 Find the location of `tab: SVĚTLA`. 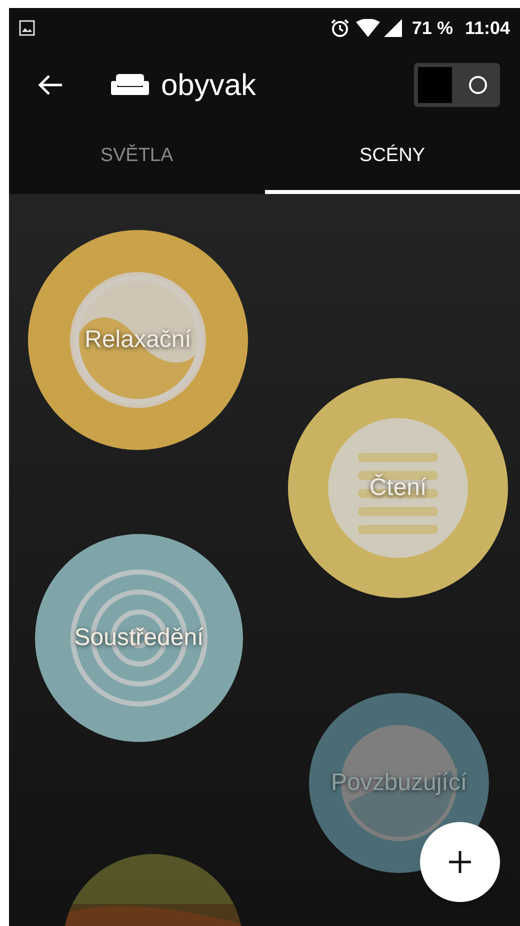

tab: SVĚTLA is located at coordinates (136, 158).